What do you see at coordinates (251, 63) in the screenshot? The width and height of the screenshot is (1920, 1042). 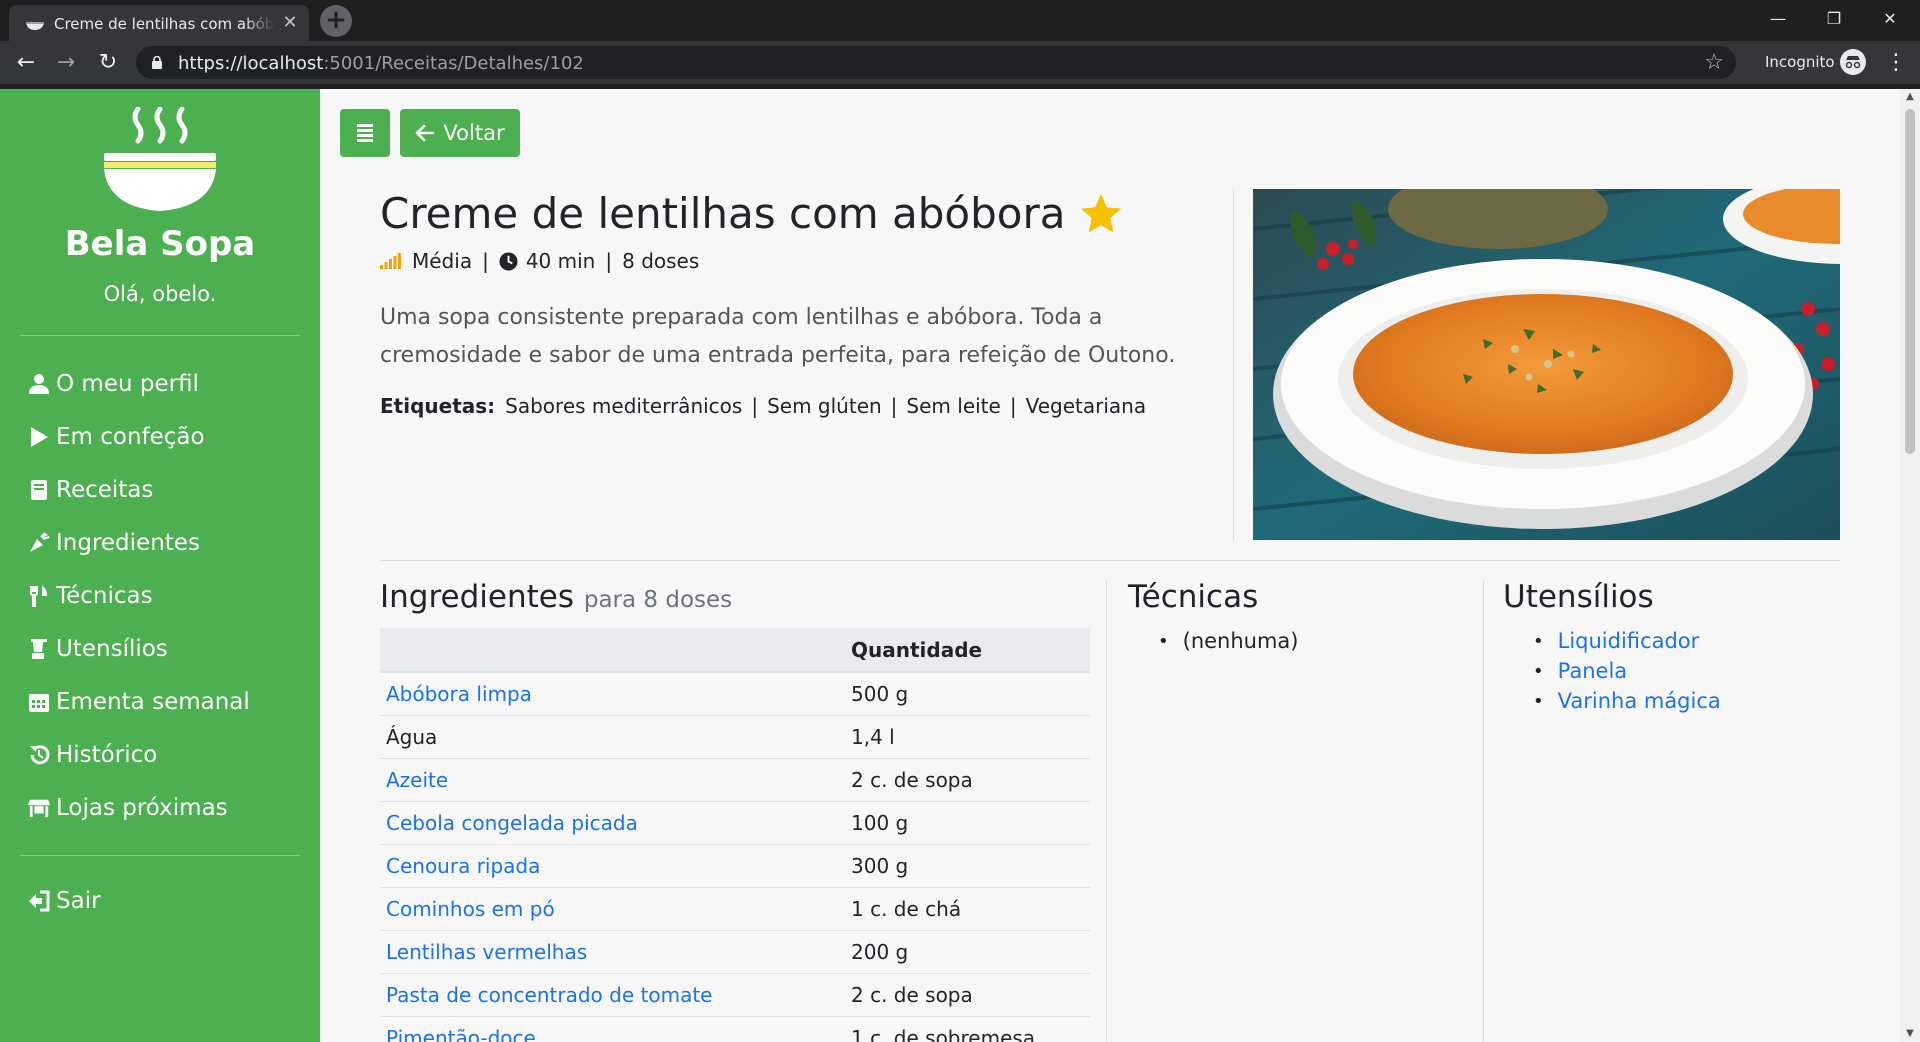 I see `url-host: https://localhost` at bounding box center [251, 63].